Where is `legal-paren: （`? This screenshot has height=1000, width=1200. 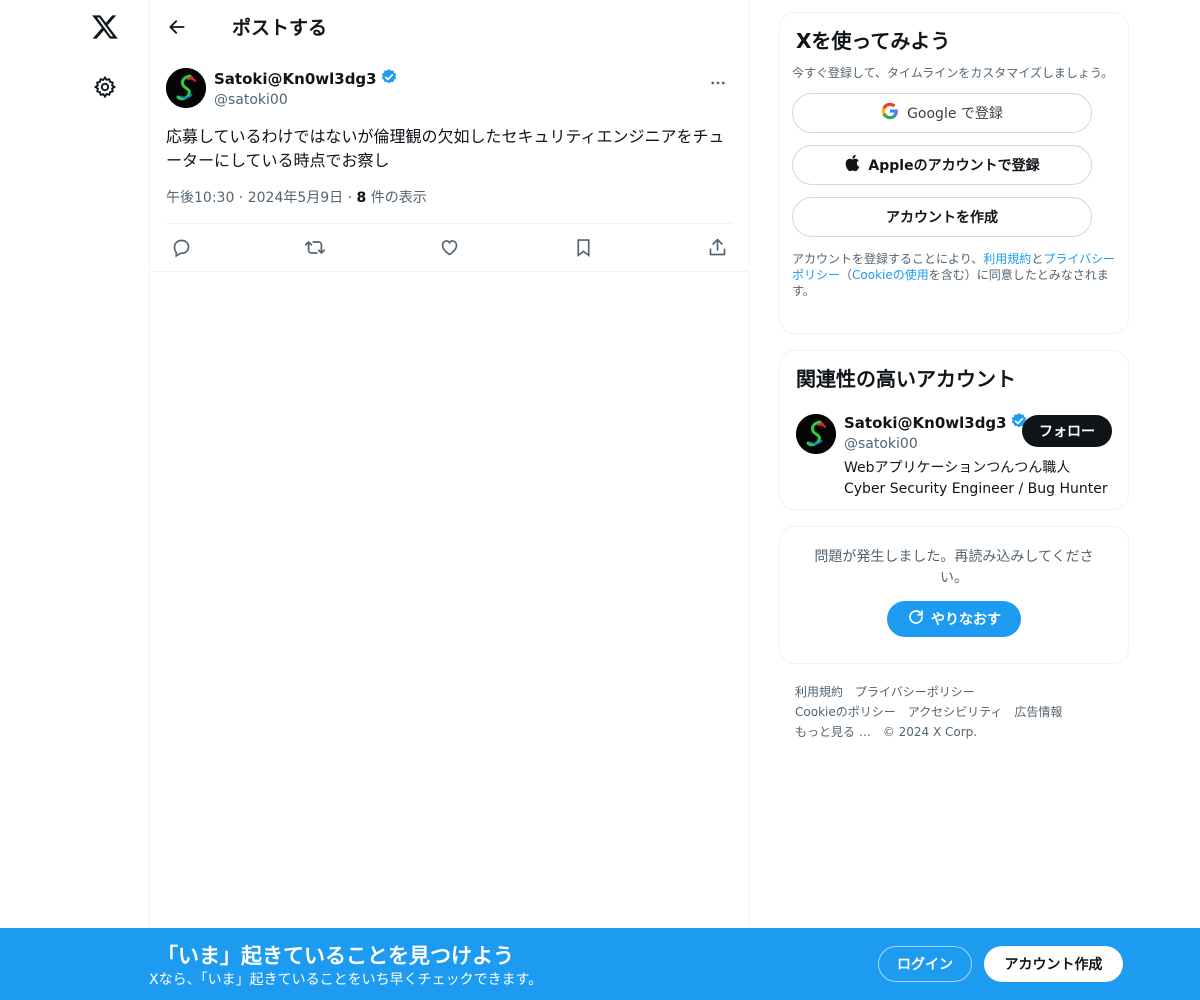
legal-paren: （ is located at coordinates (846, 275).